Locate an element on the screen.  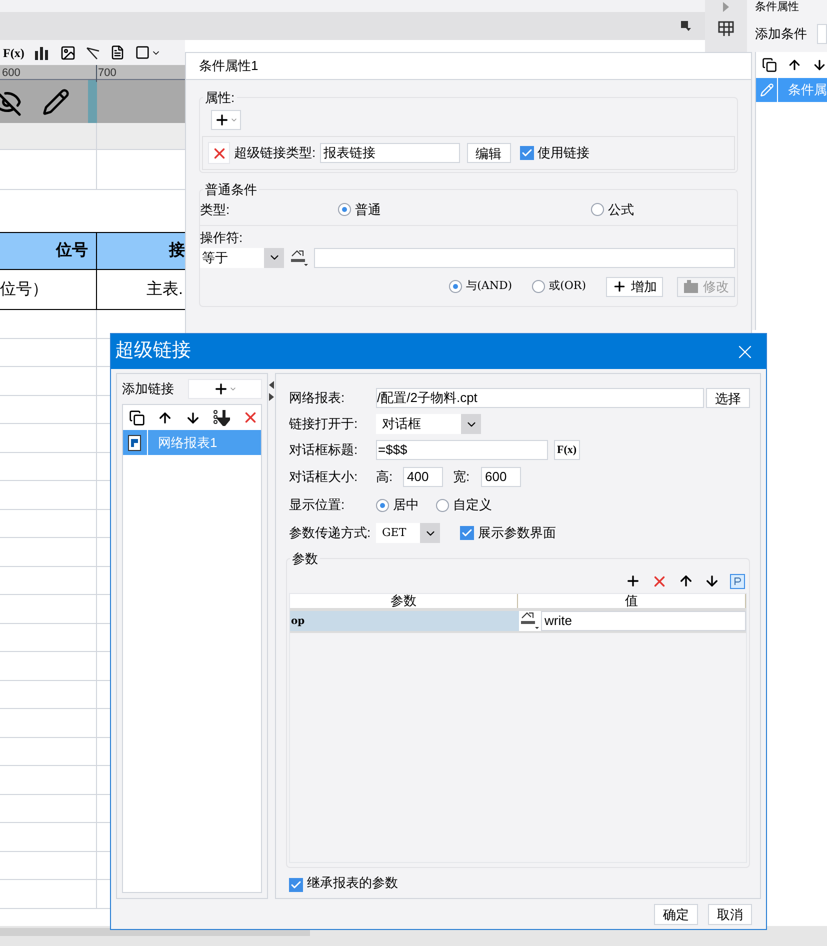
field-label: 网络报表: is located at coordinates (317, 398).